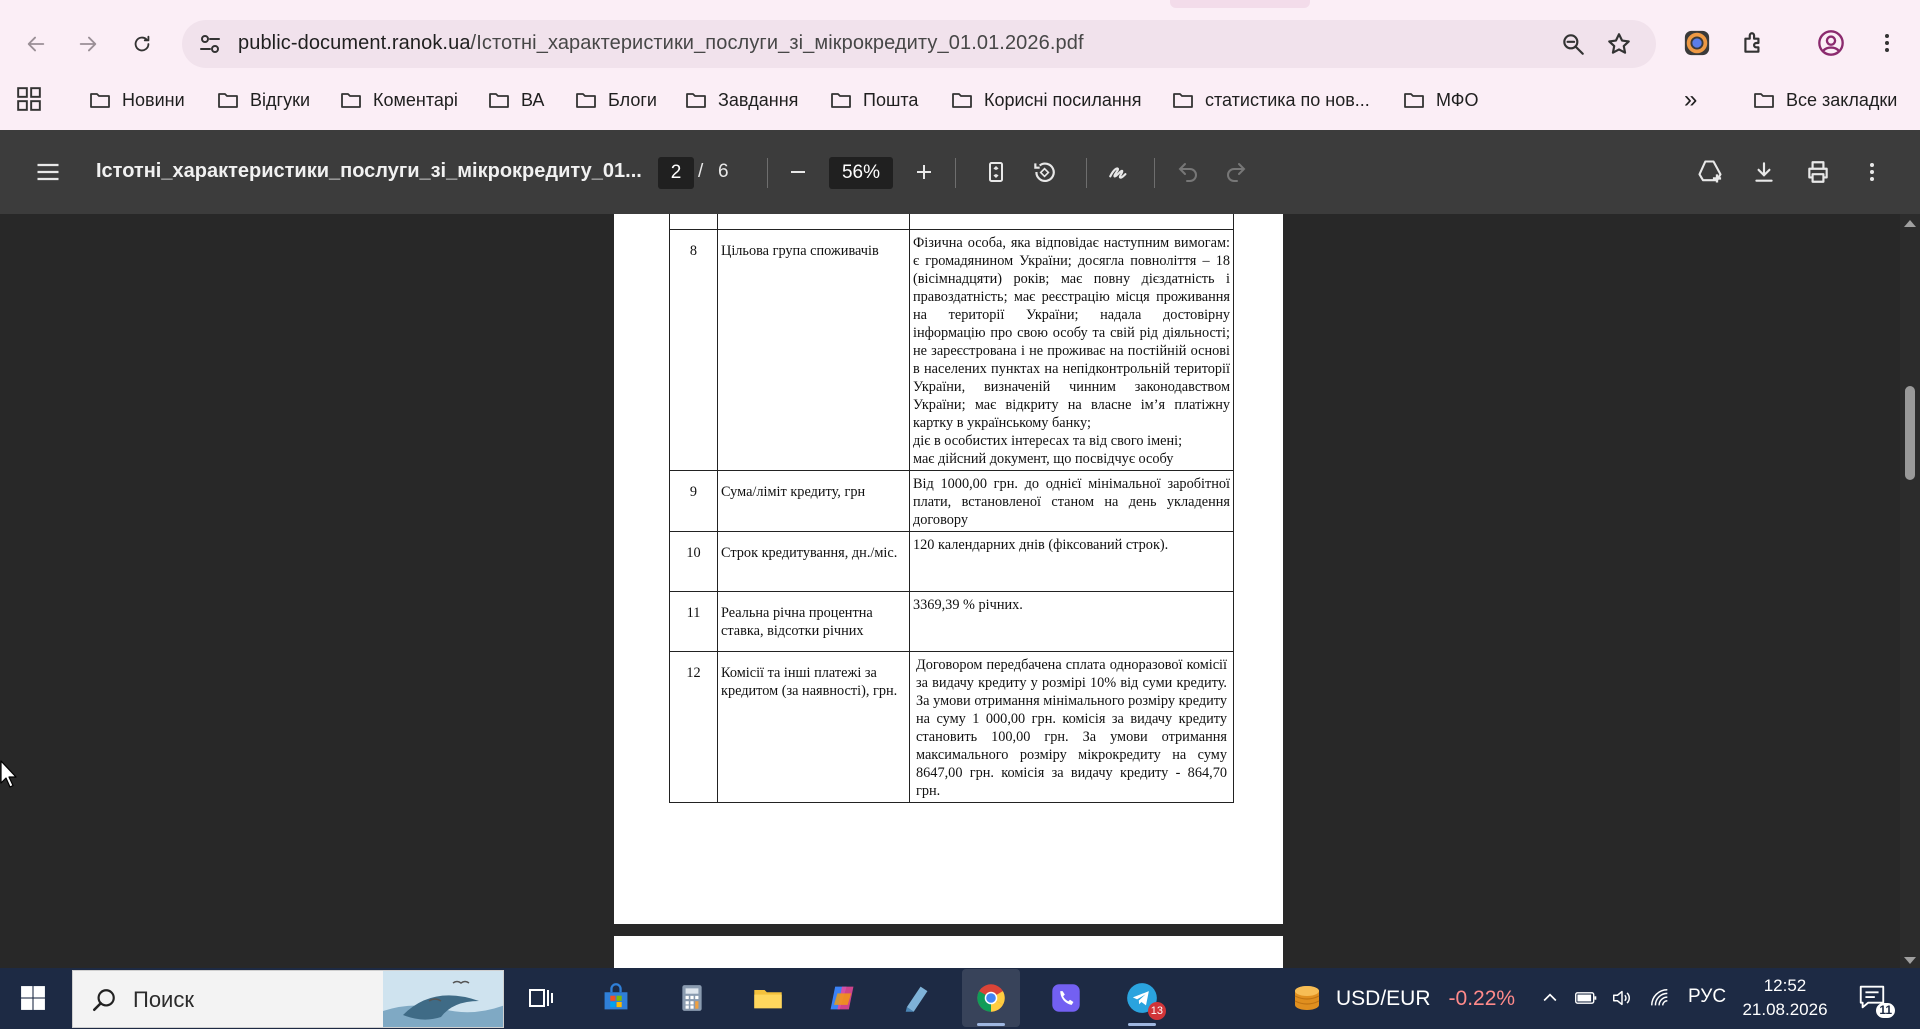 The height and width of the screenshot is (1029, 1920). I want to click on hamburger-menu-icon, so click(48, 172).